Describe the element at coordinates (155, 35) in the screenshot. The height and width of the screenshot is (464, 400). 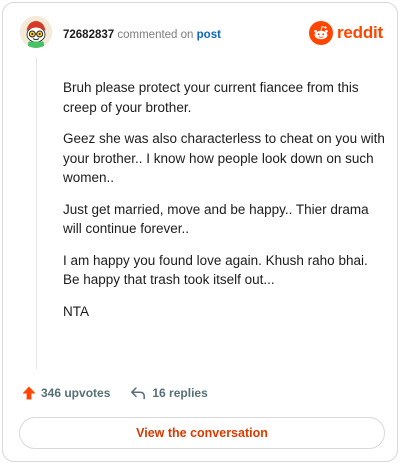
I see `action-text: commented on` at that location.